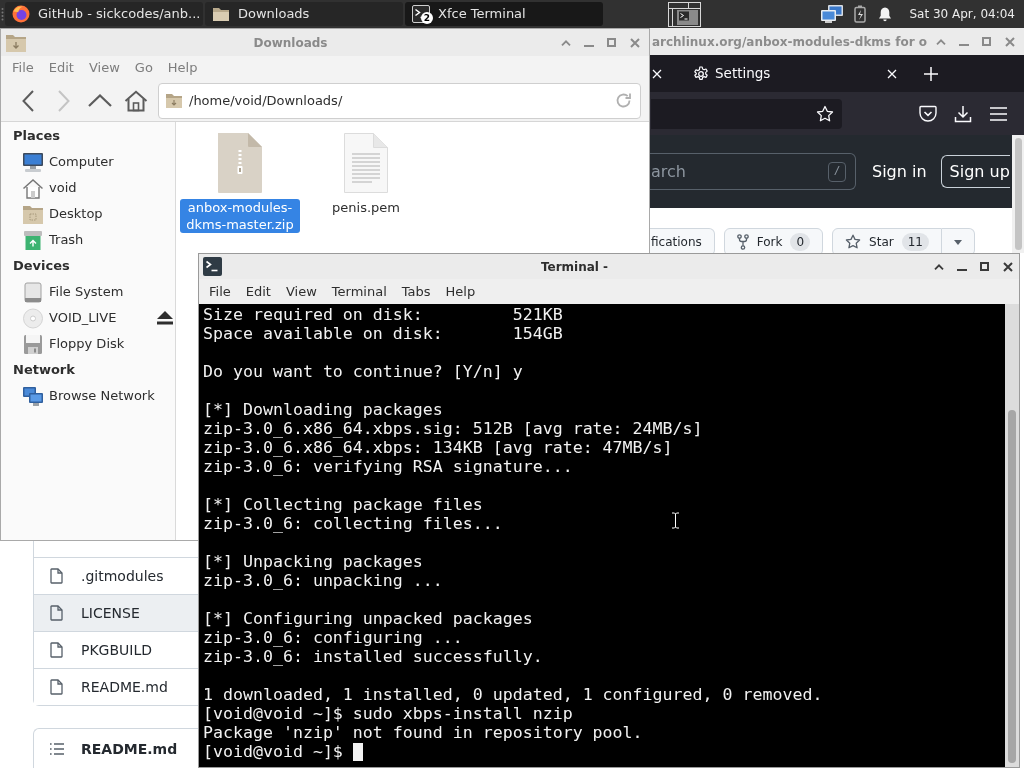 Image resolution: width=1024 pixels, height=768 pixels. What do you see at coordinates (399, 100) in the screenshot?
I see `location-field: /home/void/Downloads/` at bounding box center [399, 100].